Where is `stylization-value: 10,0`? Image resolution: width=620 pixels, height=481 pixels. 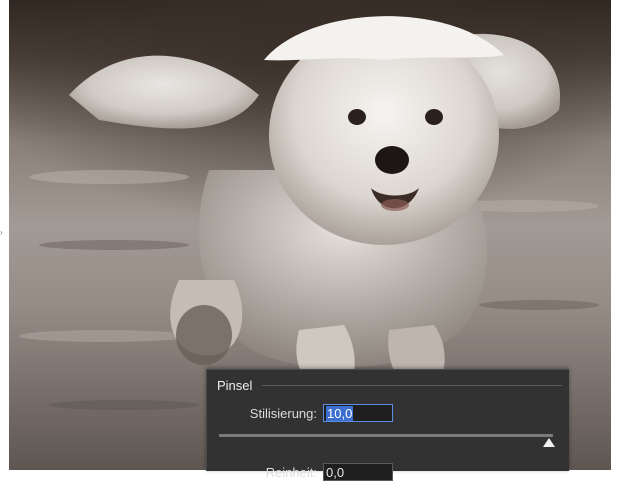 stylization-value: 10,0 is located at coordinates (340, 413).